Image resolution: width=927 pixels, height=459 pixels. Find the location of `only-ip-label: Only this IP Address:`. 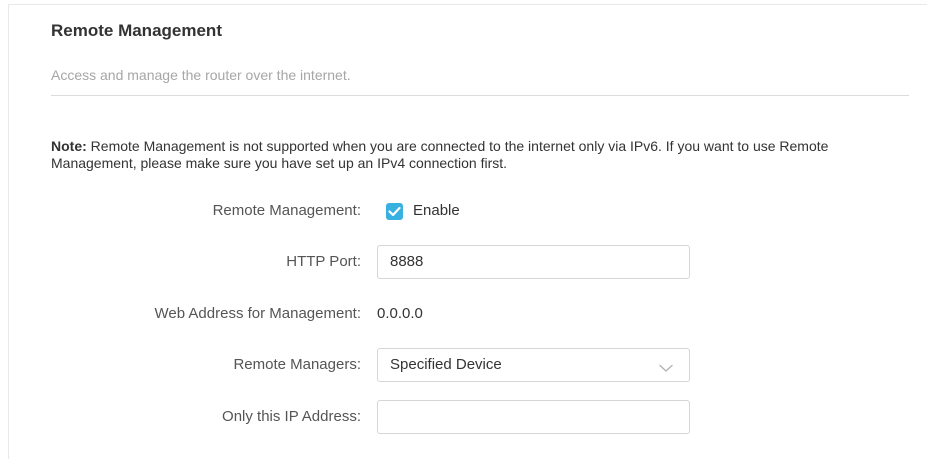

only-ip-label: Only this IP Address: is located at coordinates (291, 416).